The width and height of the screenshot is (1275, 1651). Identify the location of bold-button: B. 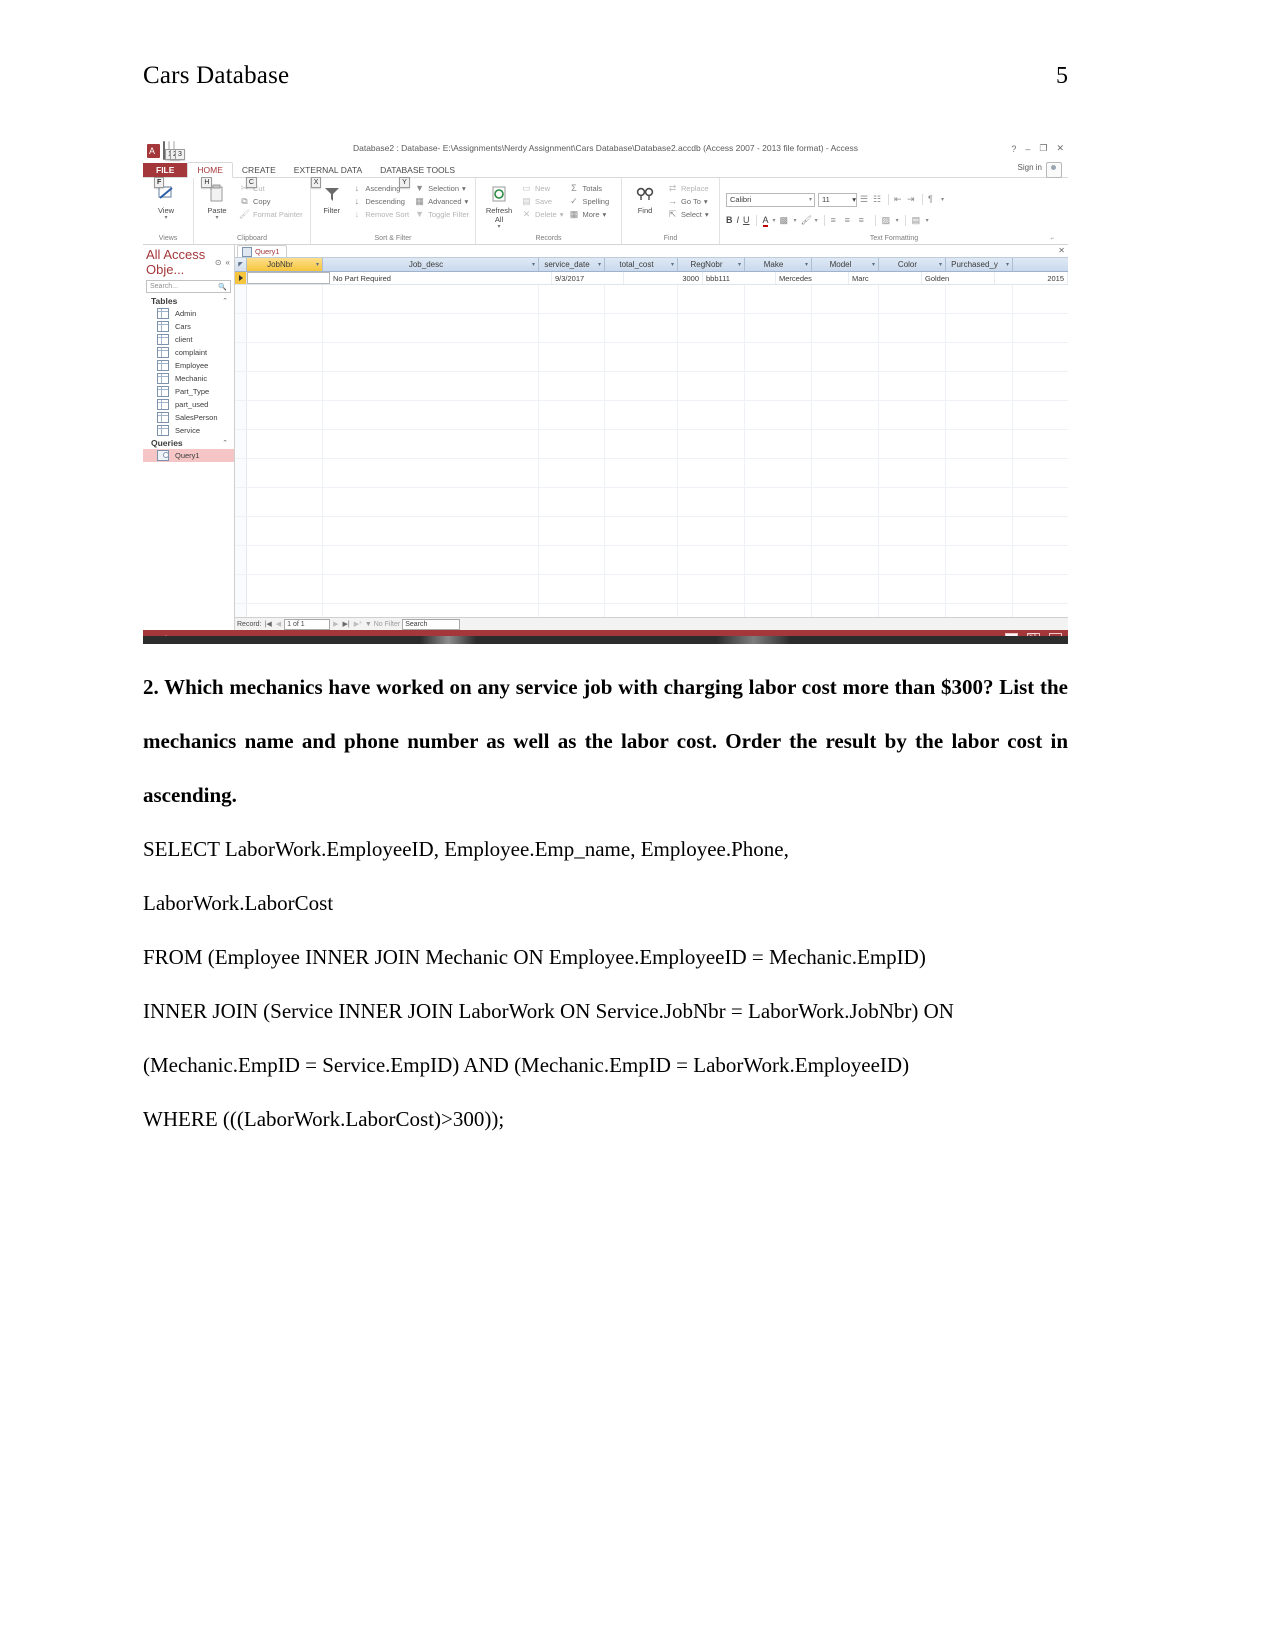
(729, 220).